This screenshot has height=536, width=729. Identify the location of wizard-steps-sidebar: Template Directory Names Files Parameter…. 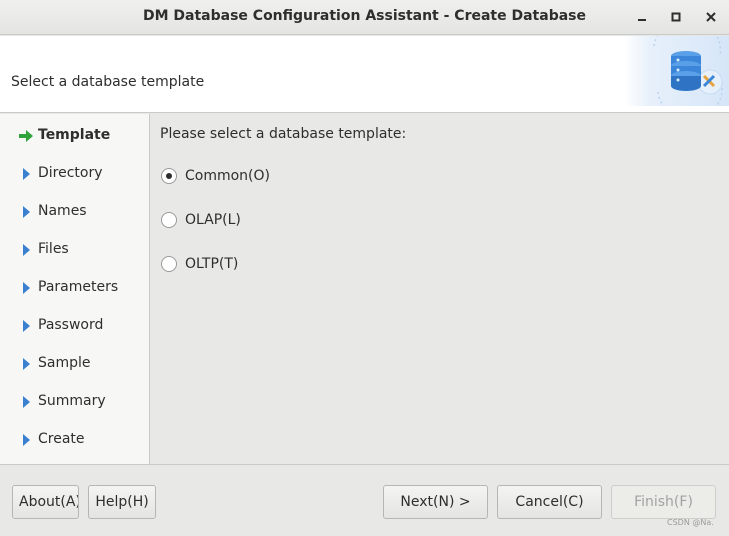
(75, 289).